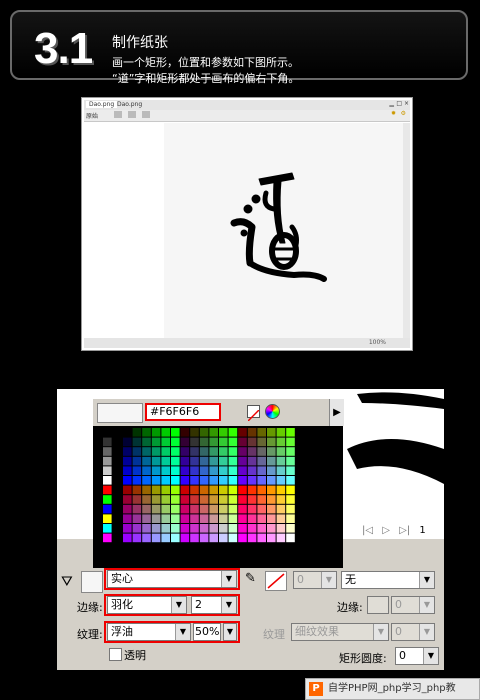  I want to click on export-icon: ⚙, so click(403, 113).